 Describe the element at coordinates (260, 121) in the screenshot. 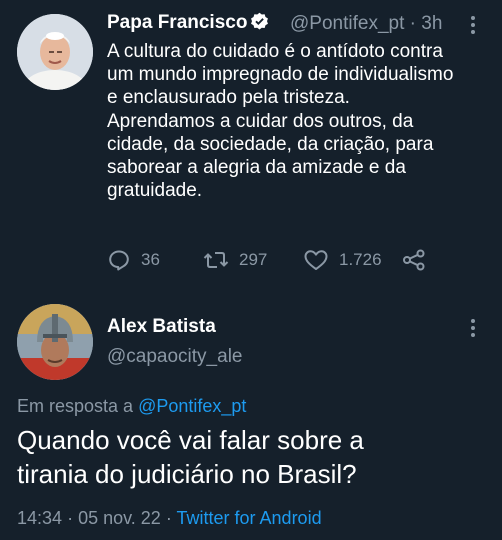

I see `tweet-line: Aprendamos a cuidar dos outros, da` at that location.